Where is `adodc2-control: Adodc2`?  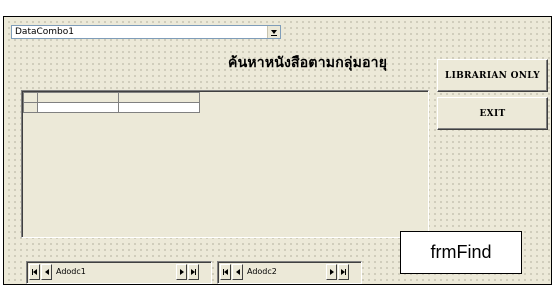 adodc2-control: Adodc2 is located at coordinates (289, 272).